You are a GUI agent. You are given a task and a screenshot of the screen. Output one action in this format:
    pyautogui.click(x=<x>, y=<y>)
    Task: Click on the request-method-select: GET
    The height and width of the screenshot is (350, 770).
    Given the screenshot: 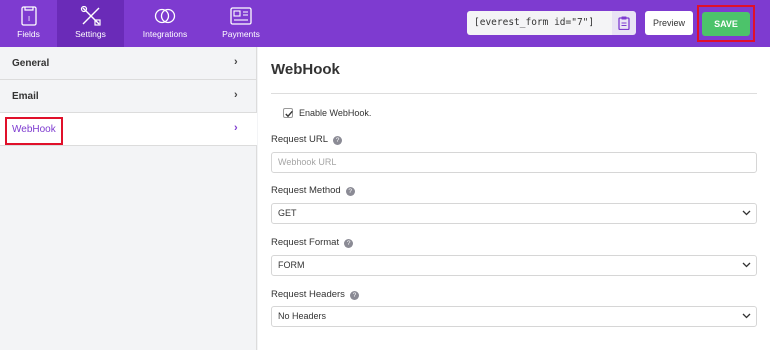 What is the action you would take?
    pyautogui.click(x=514, y=213)
    